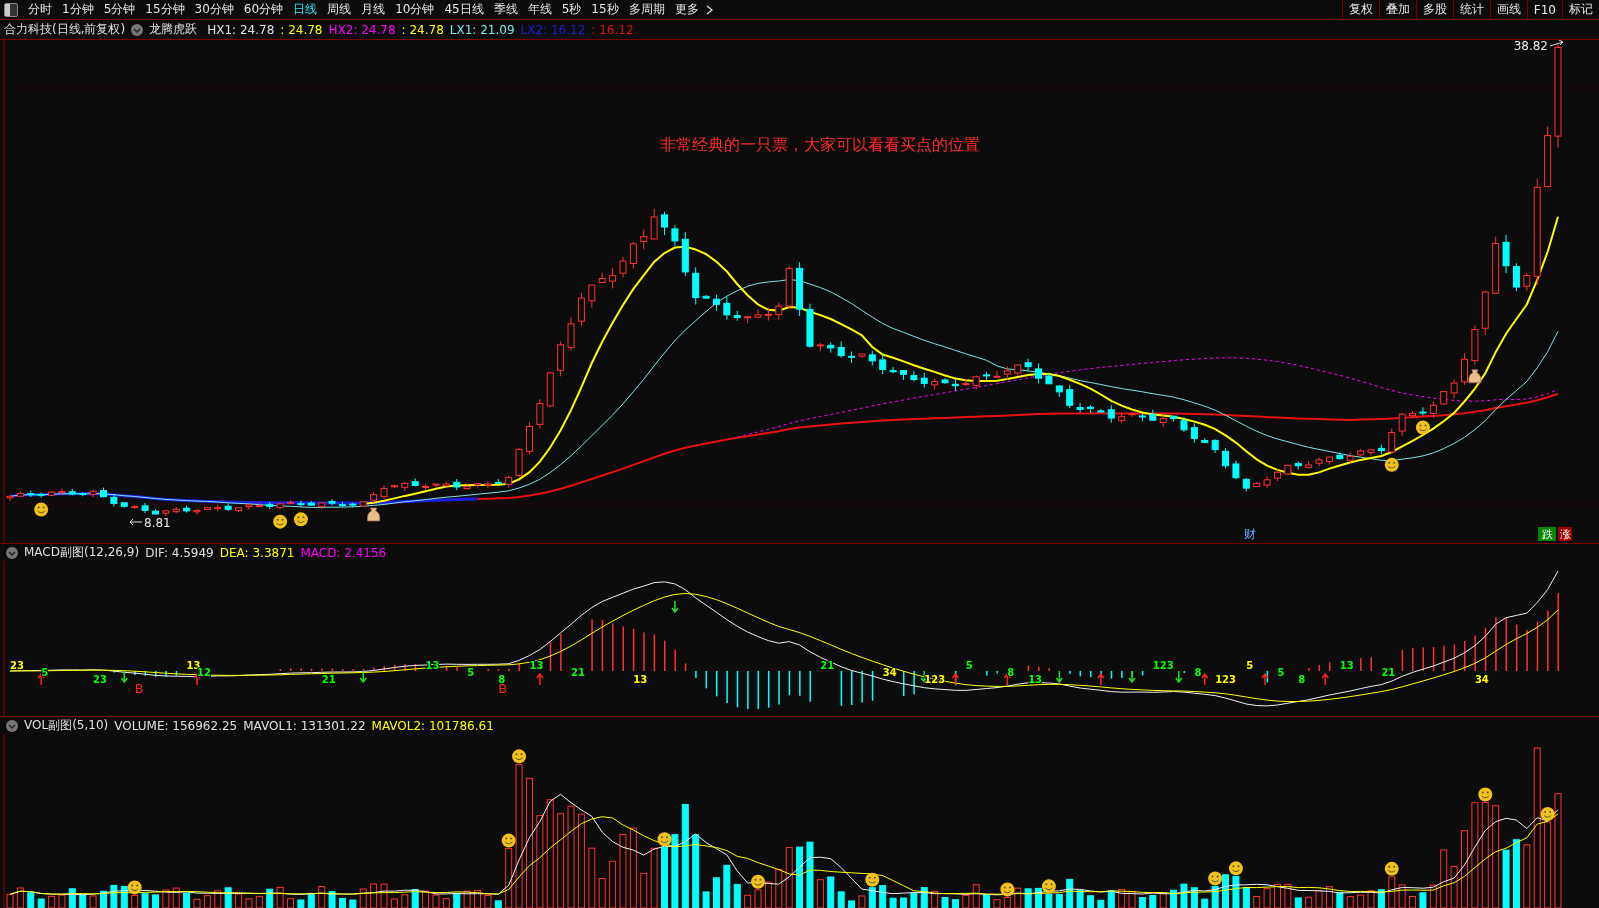 The image size is (1599, 908). I want to click on period-tab: 5秒, so click(571, 9).